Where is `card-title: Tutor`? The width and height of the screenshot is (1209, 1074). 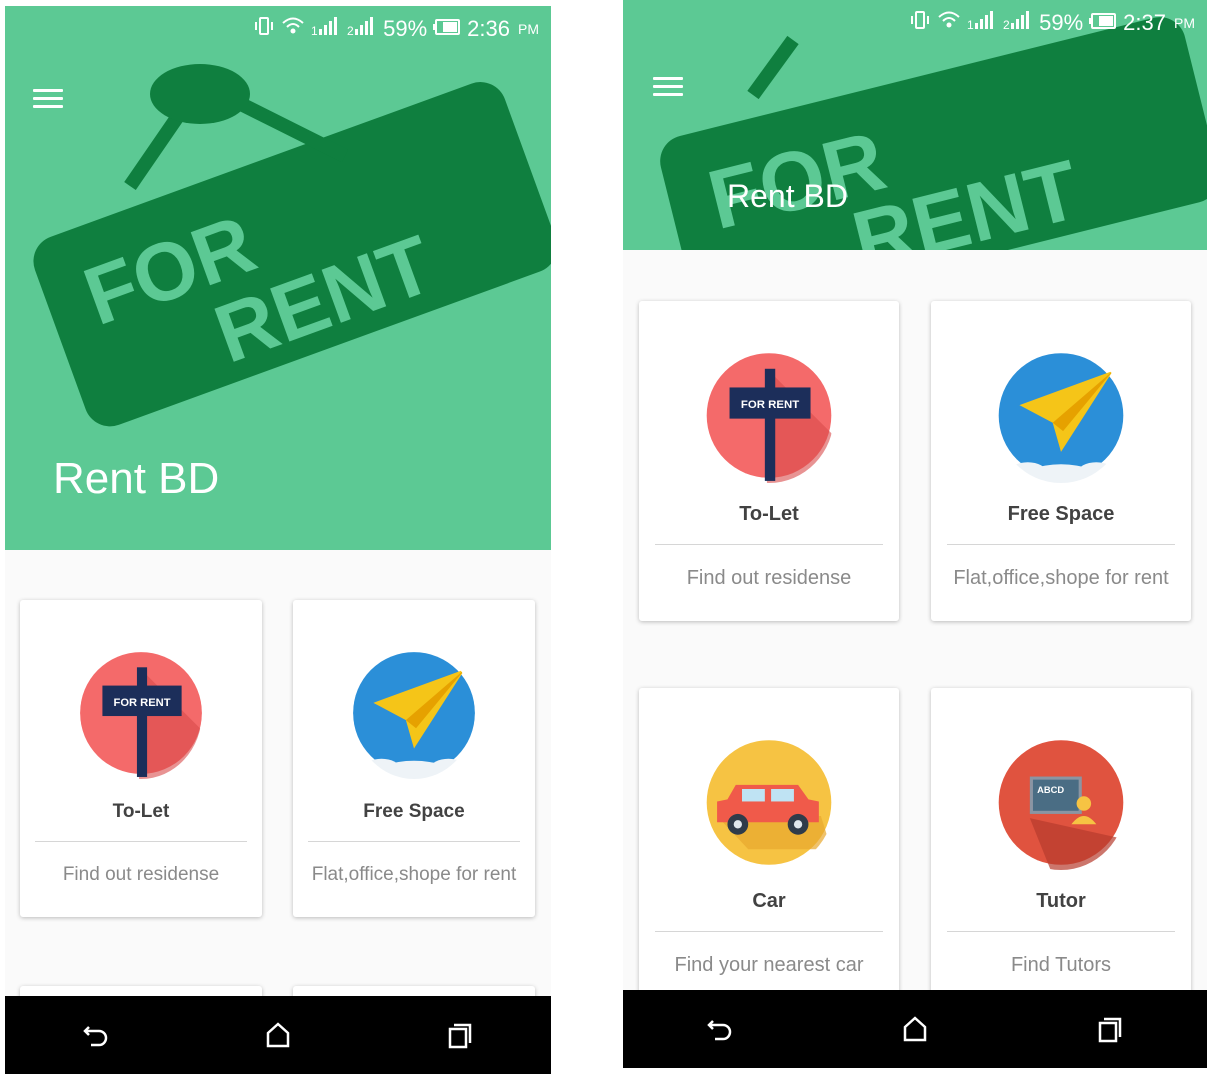
card-title: Tutor is located at coordinates (1061, 901).